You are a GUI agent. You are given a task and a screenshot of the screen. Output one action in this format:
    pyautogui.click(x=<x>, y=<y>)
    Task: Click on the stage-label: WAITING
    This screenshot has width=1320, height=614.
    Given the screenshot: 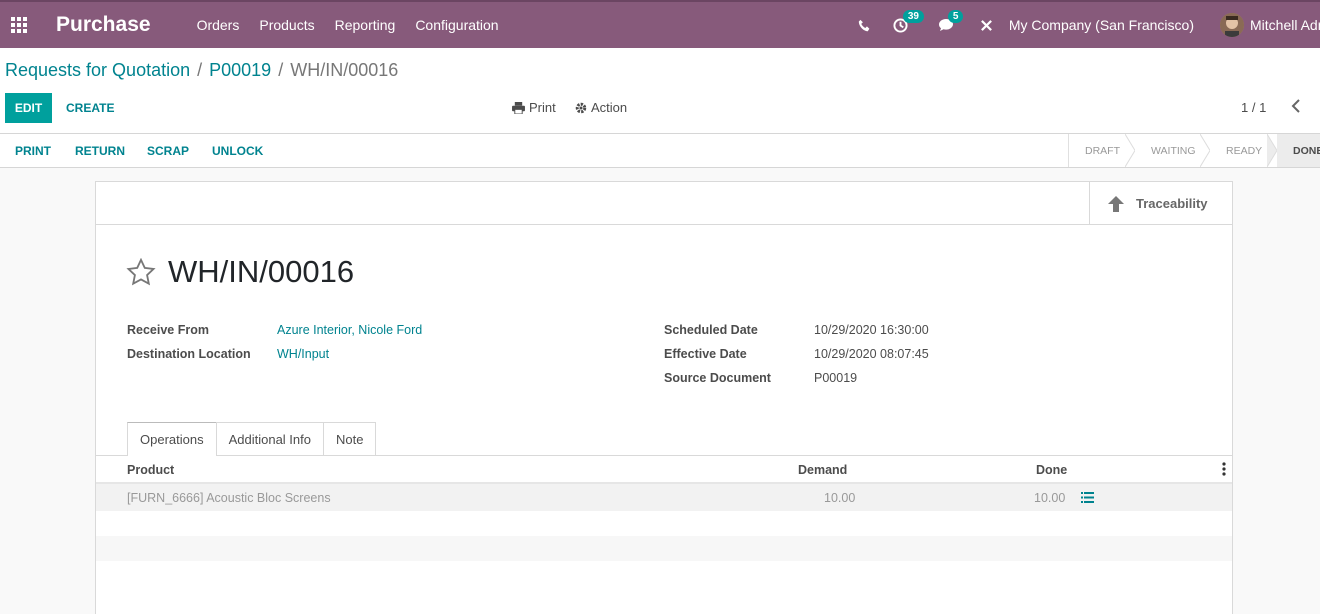 What is the action you would take?
    pyautogui.click(x=1173, y=150)
    